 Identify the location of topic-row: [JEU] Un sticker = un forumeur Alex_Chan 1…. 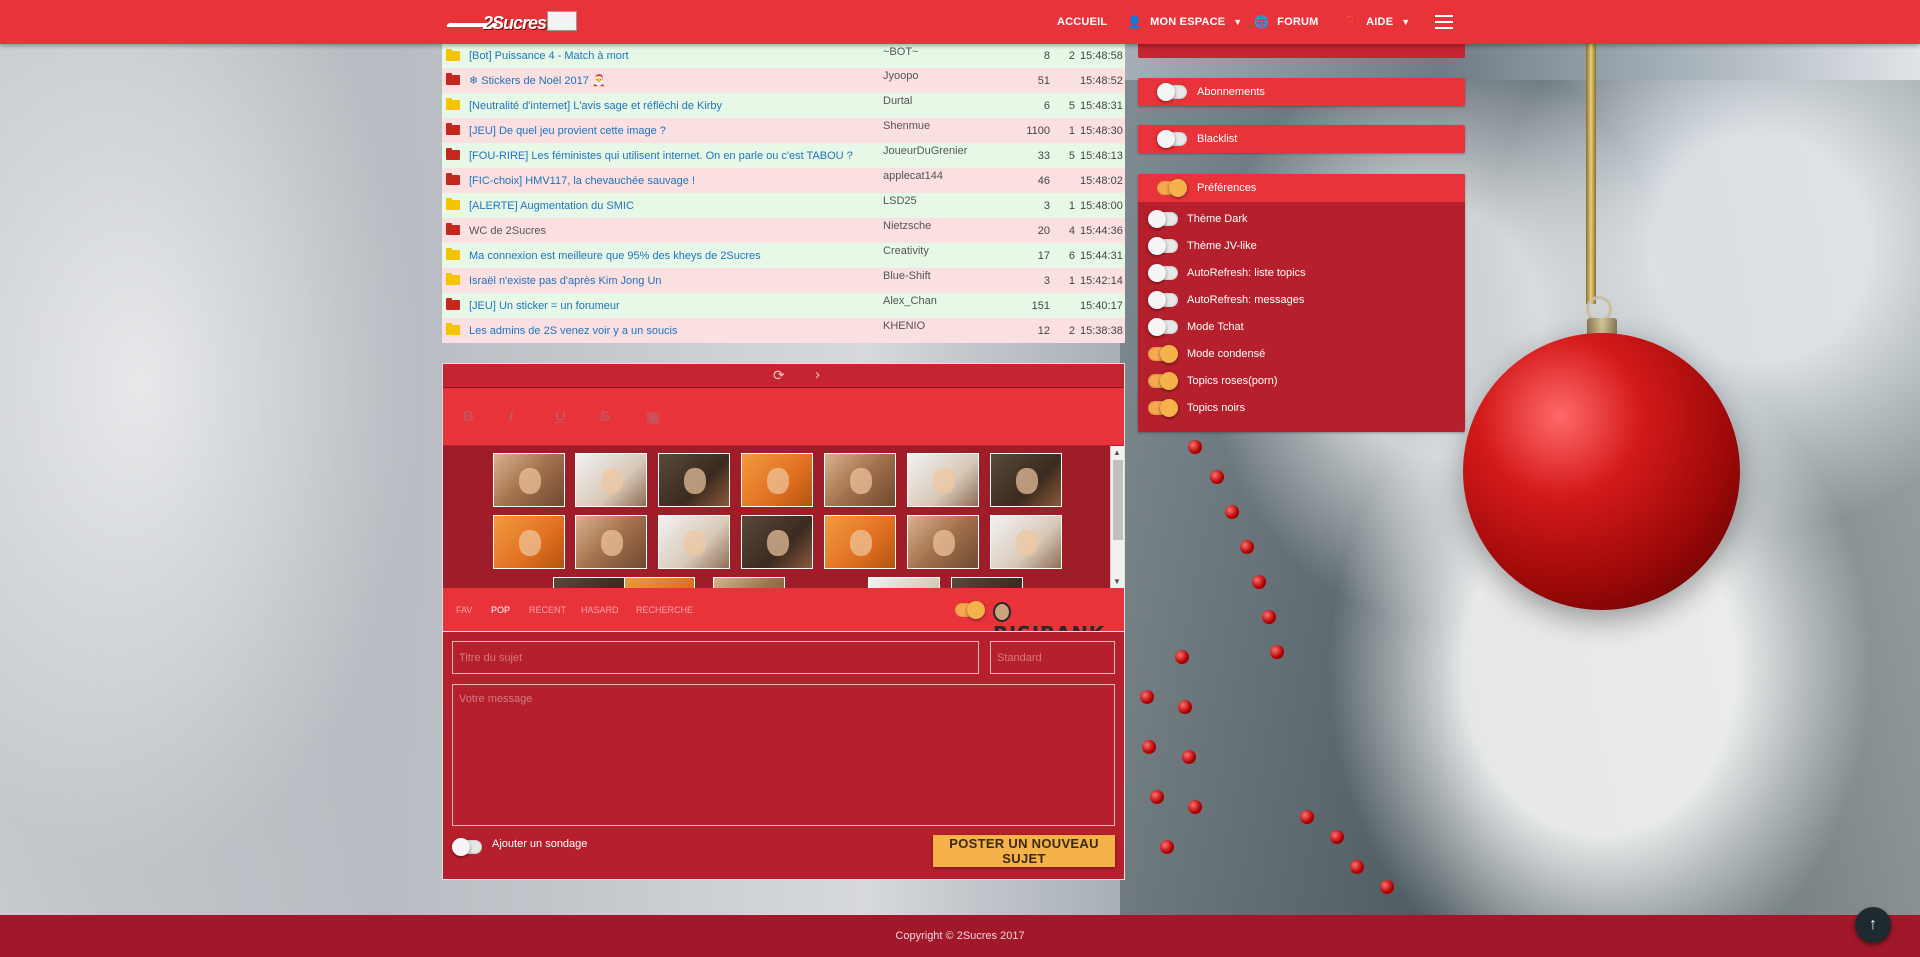
(783, 305).